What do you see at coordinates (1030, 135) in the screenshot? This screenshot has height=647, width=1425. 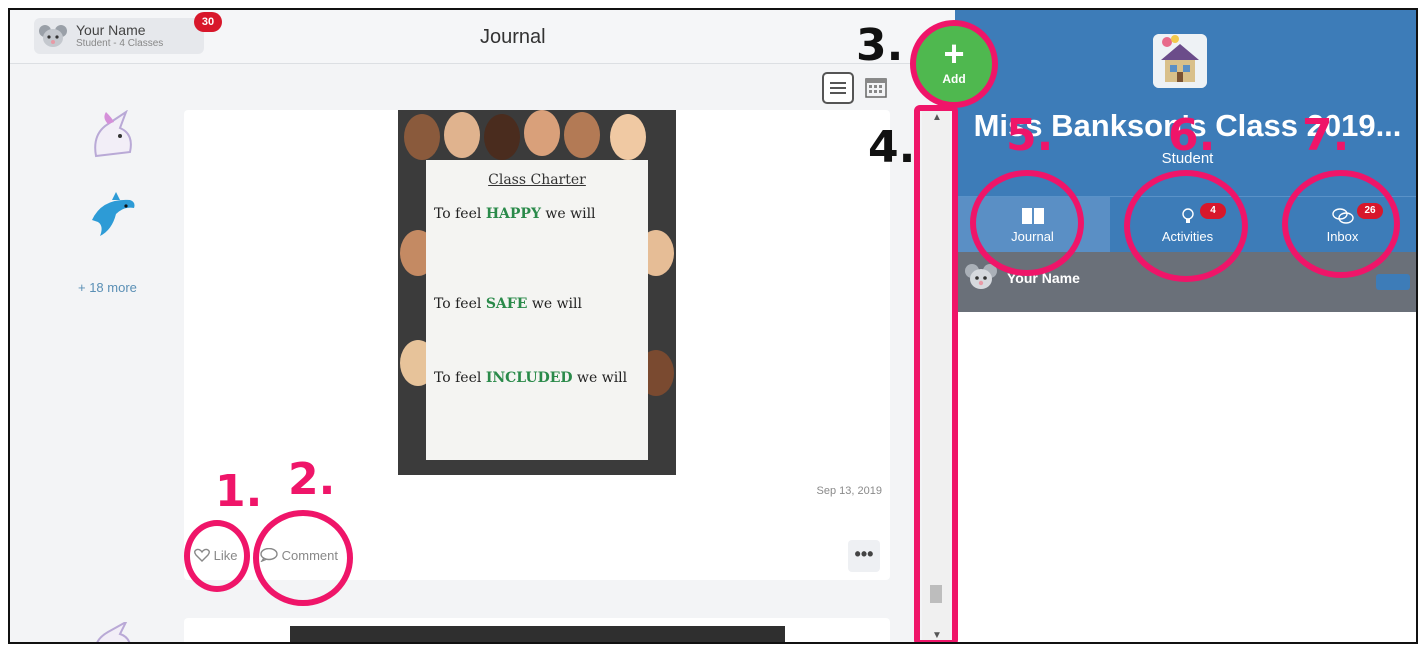 I see `annotation-number-5: 5.` at bounding box center [1030, 135].